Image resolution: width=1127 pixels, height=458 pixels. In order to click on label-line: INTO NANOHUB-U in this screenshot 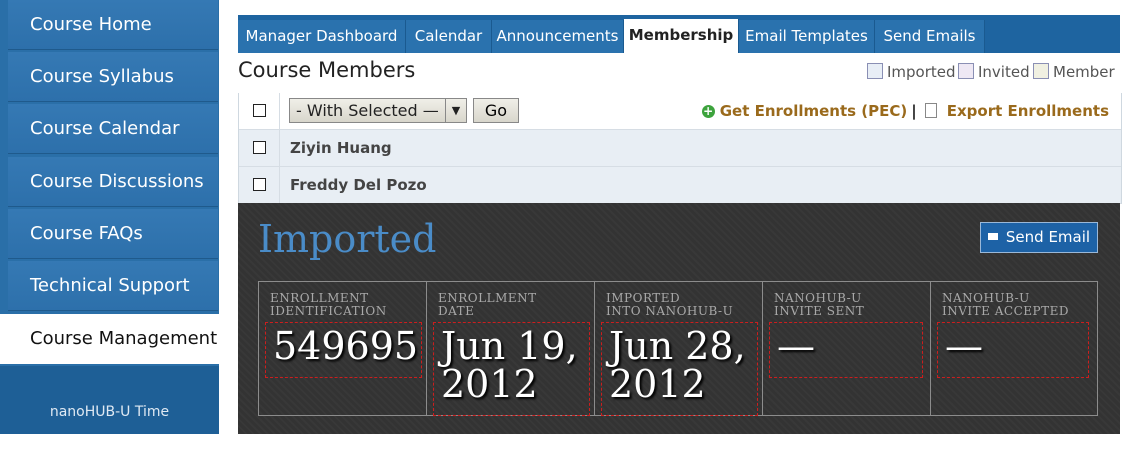, I will do `click(670, 311)`.